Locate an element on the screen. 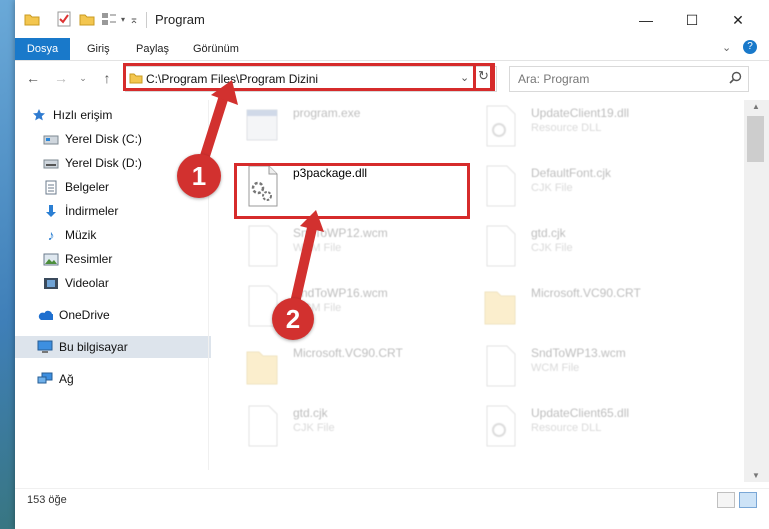 The image size is (769, 529). step-2-marker: 2 is located at coordinates (293, 319).